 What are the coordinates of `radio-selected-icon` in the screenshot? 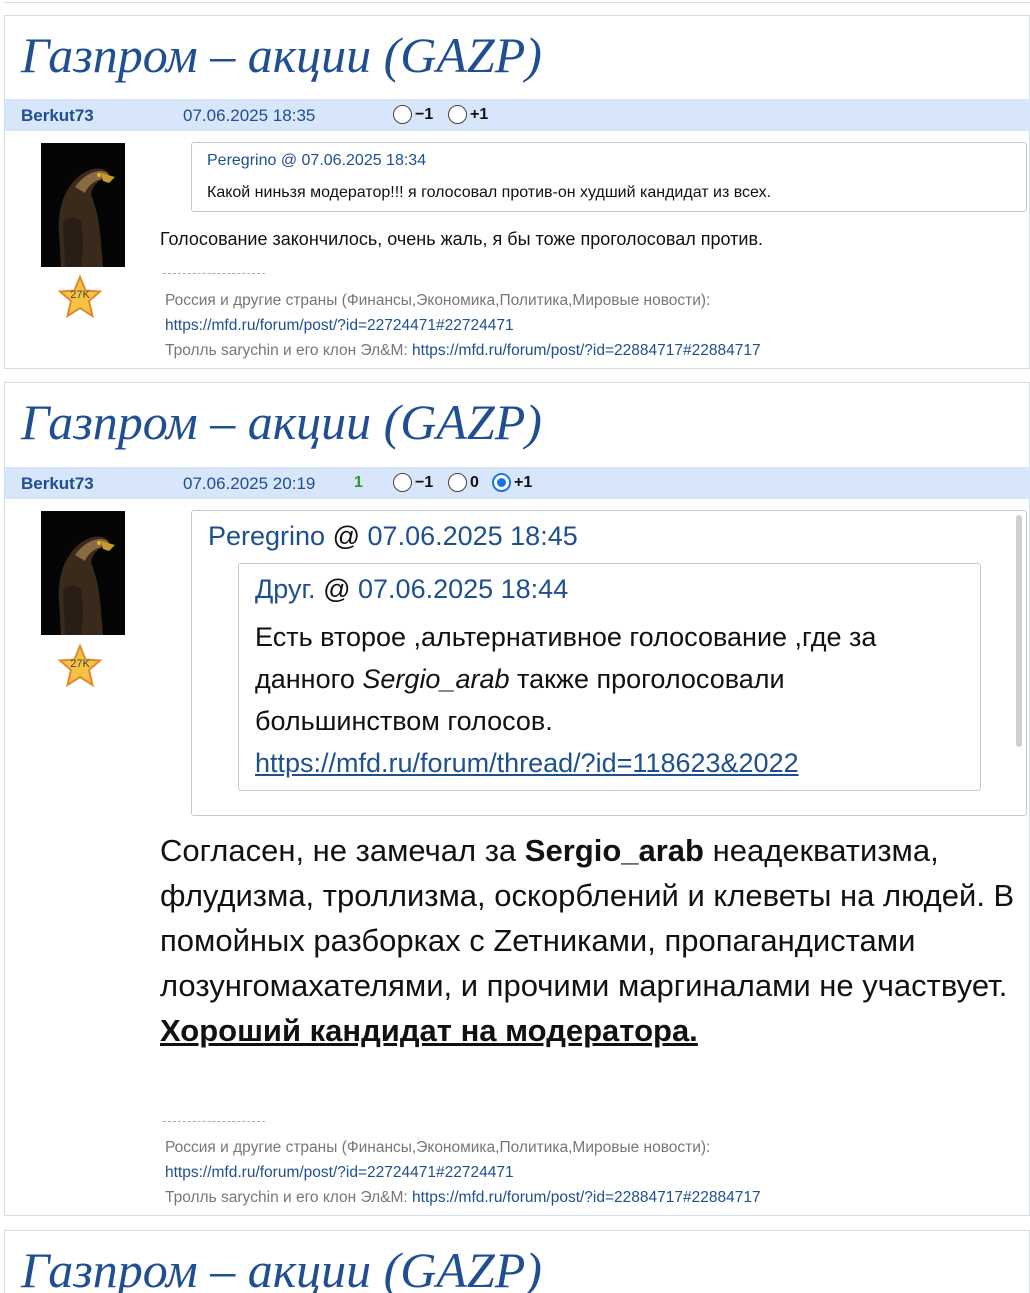 It's located at (501, 482).